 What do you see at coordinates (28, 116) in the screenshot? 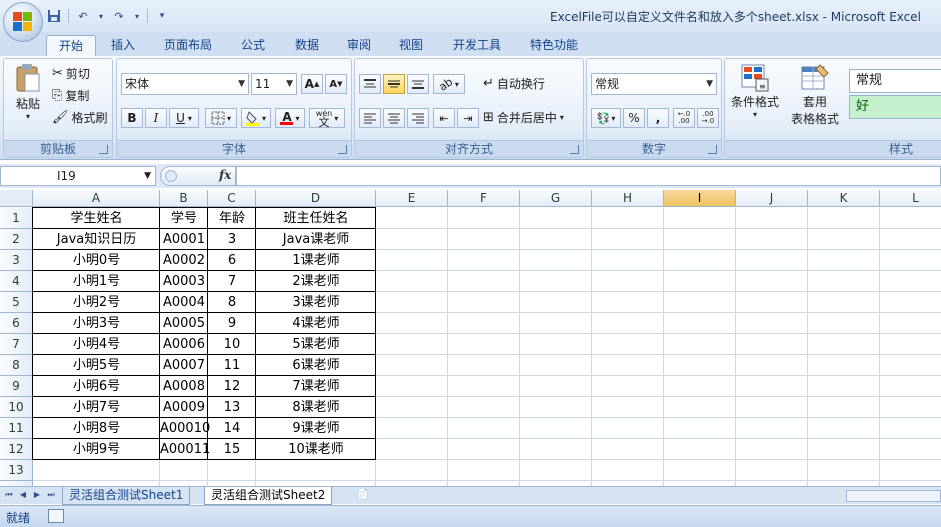
I see `paste-dropdown-icon: ▾` at bounding box center [28, 116].